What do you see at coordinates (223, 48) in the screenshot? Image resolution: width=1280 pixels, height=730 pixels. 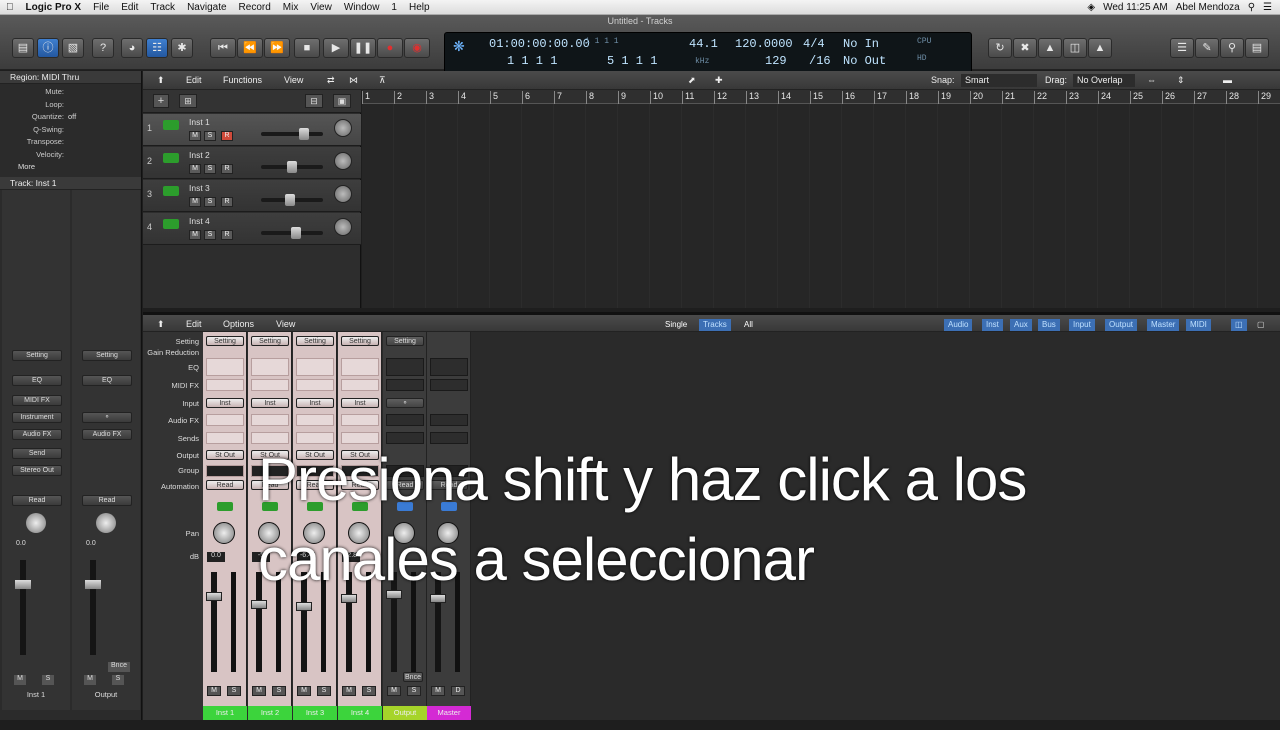 I see `go-to-start-button: ⏮` at bounding box center [223, 48].